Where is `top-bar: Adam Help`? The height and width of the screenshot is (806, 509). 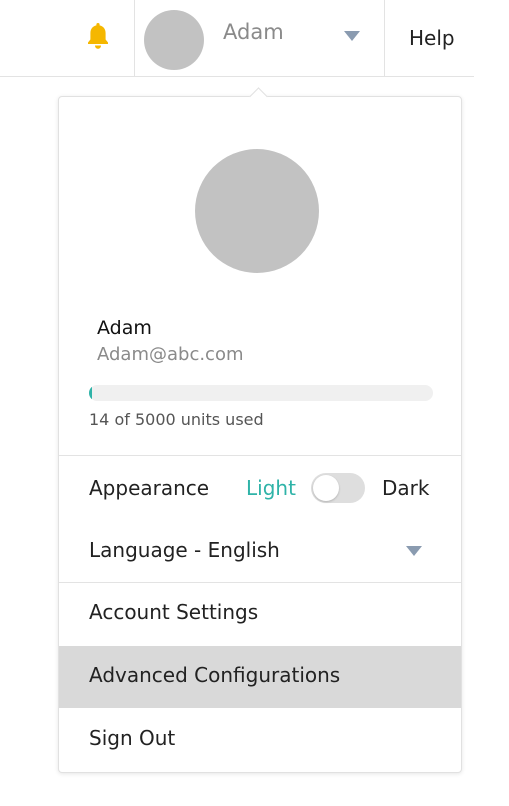
top-bar: Adam Help is located at coordinates (237, 38).